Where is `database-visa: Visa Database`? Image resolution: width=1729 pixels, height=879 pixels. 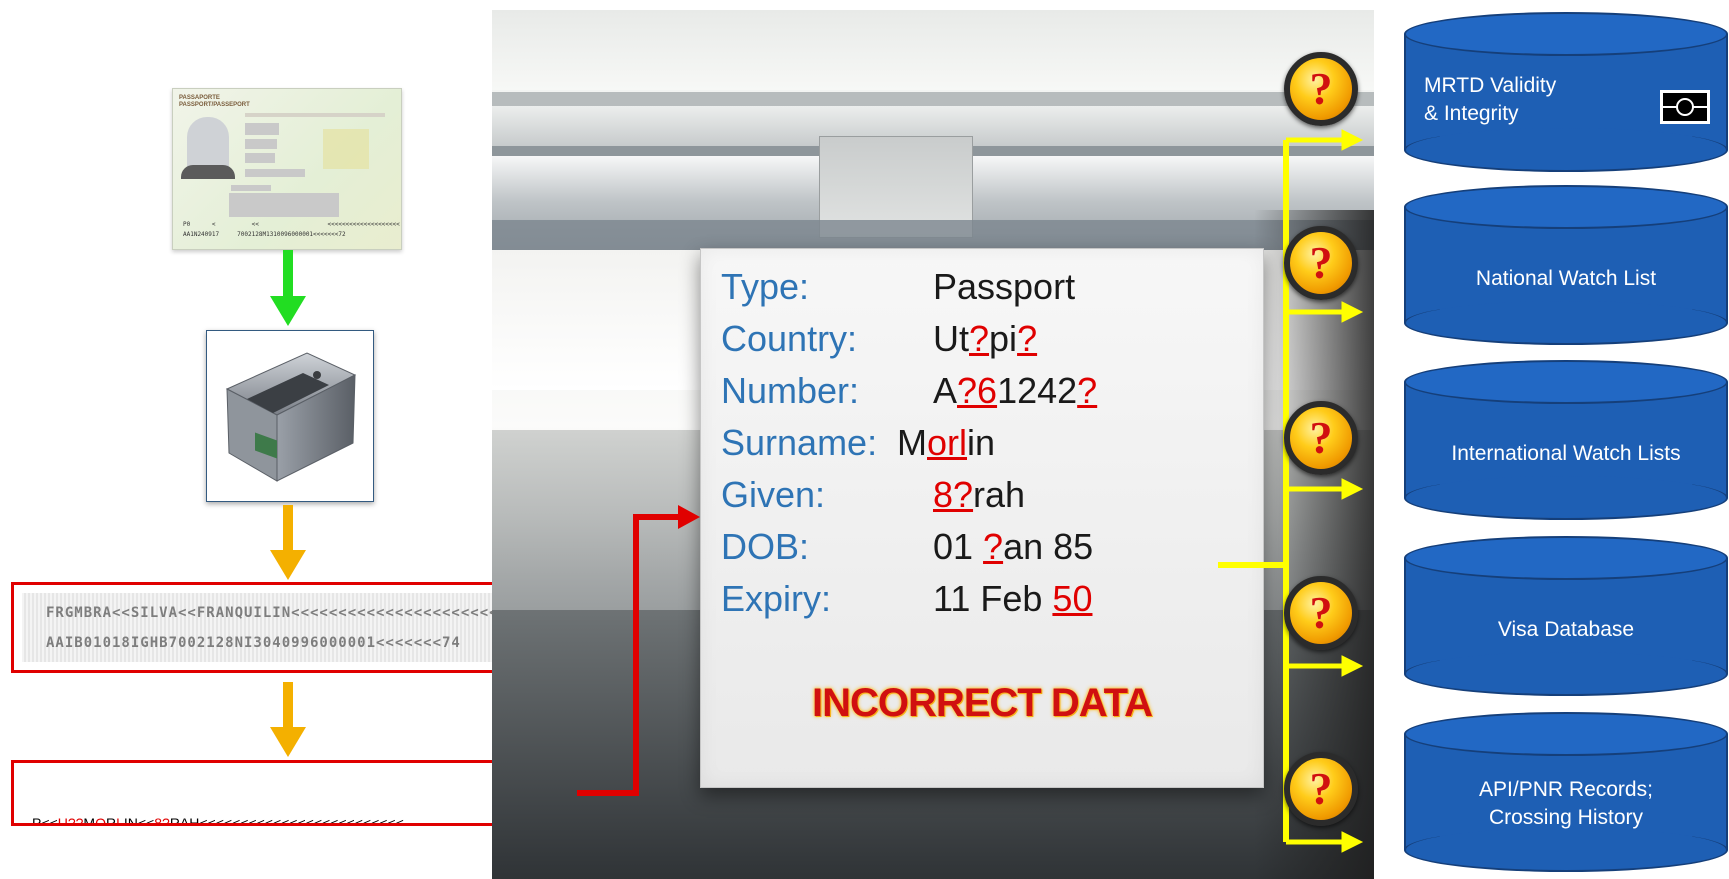 database-visa: Visa Database is located at coordinates (1566, 616).